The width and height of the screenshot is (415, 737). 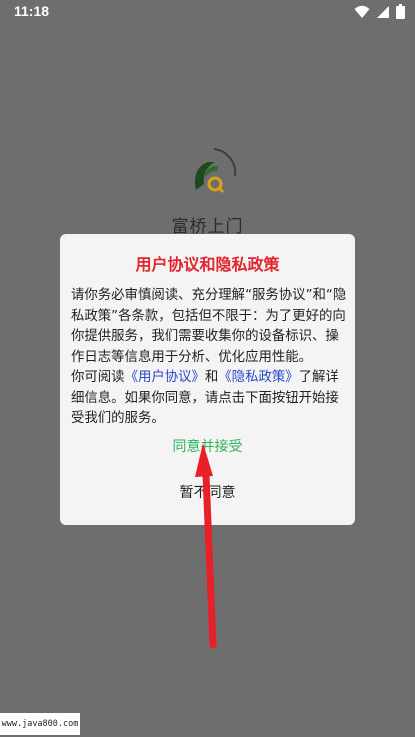 I want to click on status-time: 11:18, so click(x=32, y=11).